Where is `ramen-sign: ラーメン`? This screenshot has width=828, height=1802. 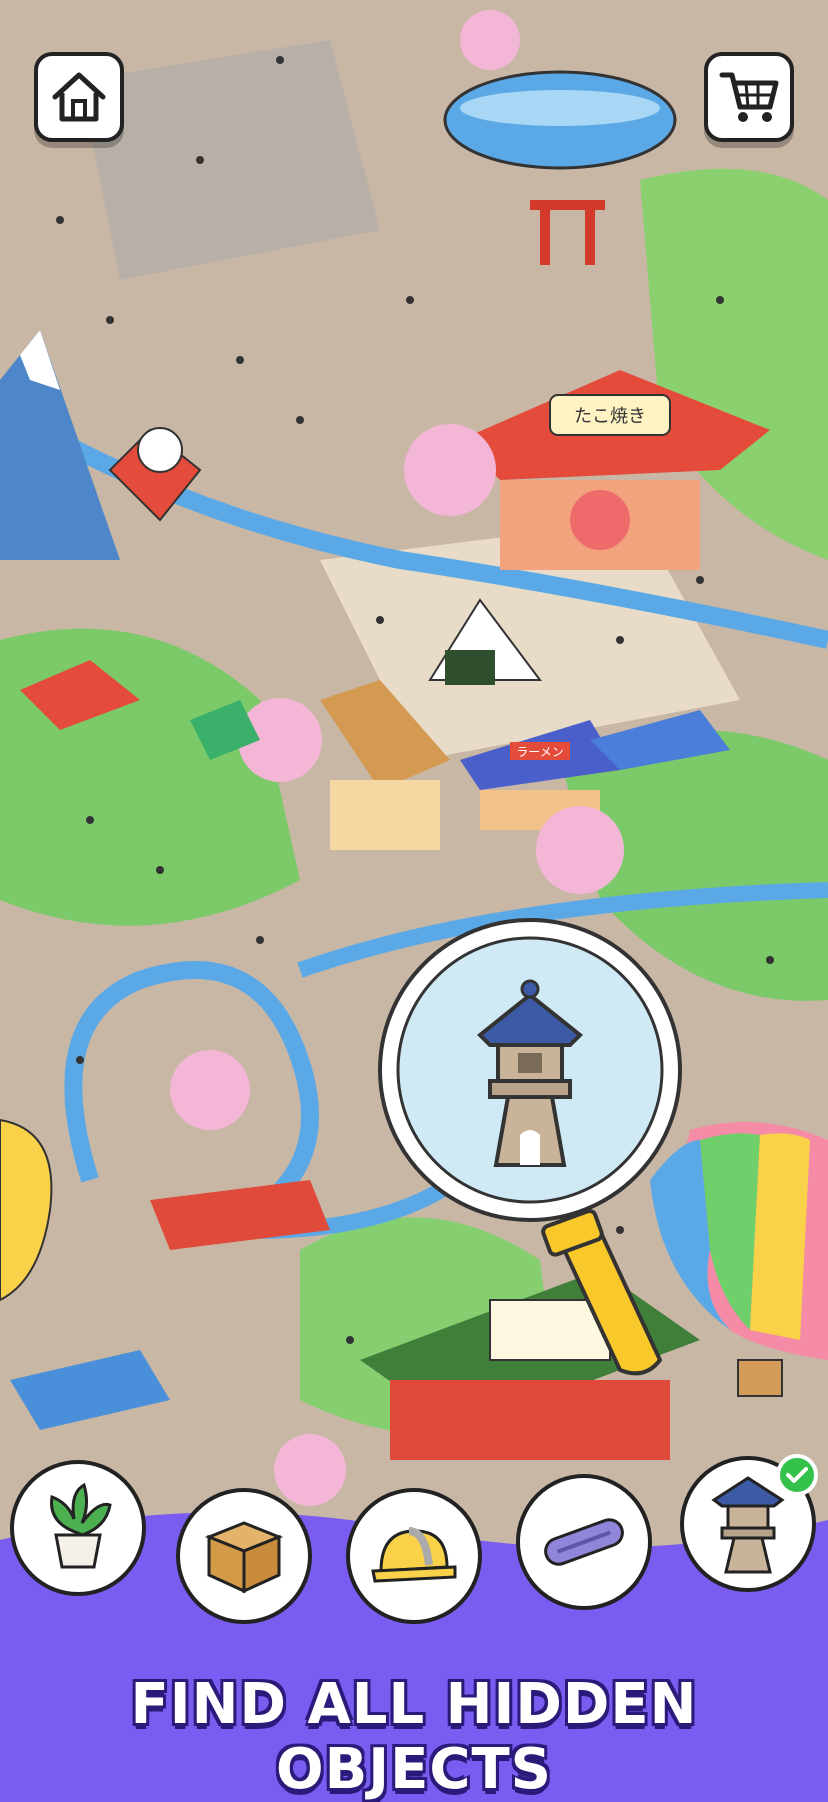 ramen-sign: ラーメン is located at coordinates (540, 752).